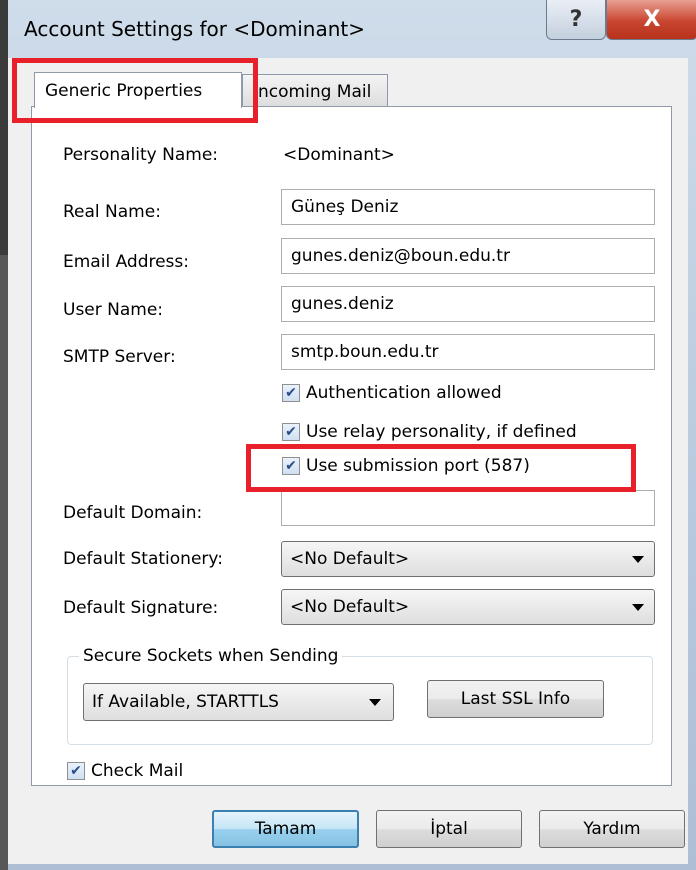 The width and height of the screenshot is (696, 870). I want to click on tab-incoming-mail: Incoming Mail, so click(315, 91).